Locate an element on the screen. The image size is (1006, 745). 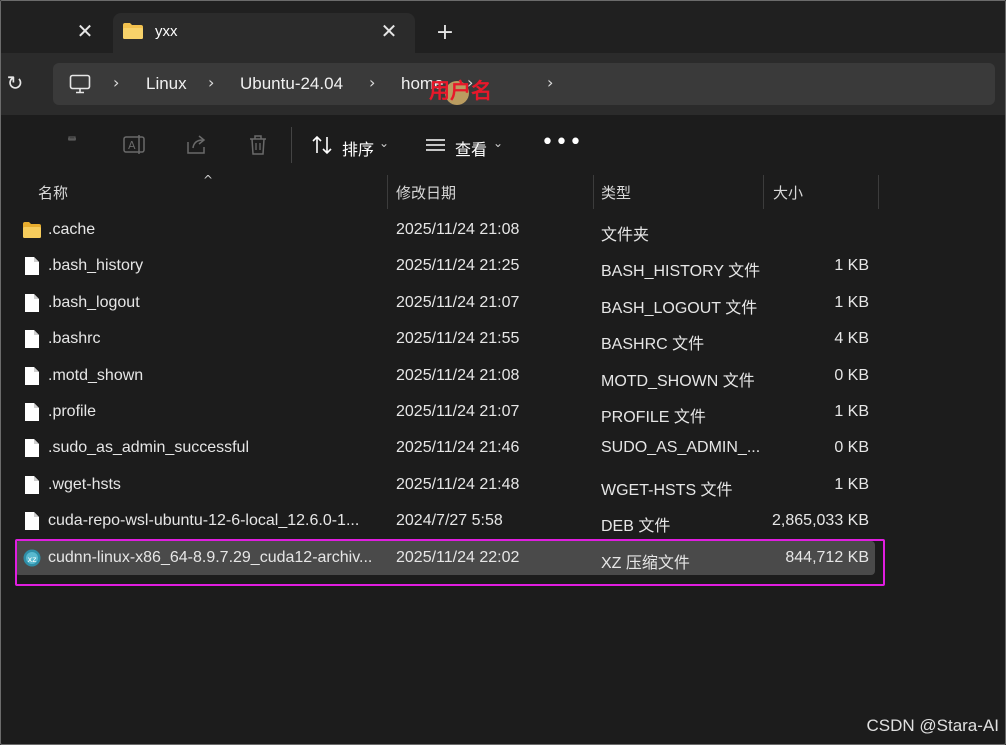
file-date: 2025/11/24 21:46 is located at coordinates (458, 448).